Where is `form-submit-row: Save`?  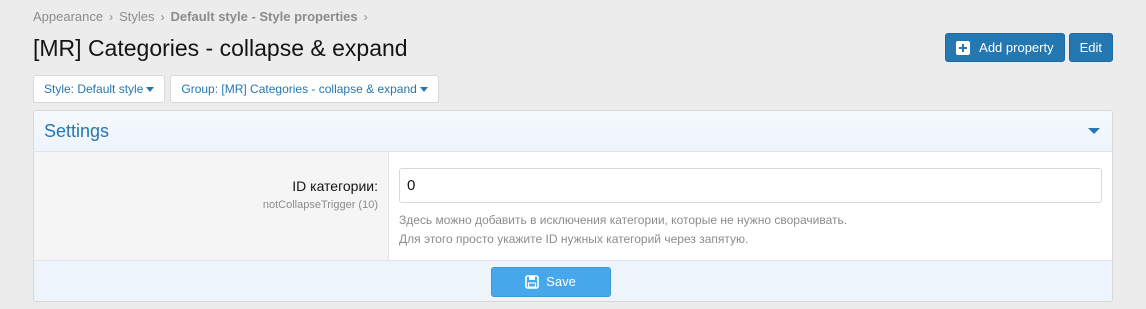
form-submit-row: Save is located at coordinates (573, 281).